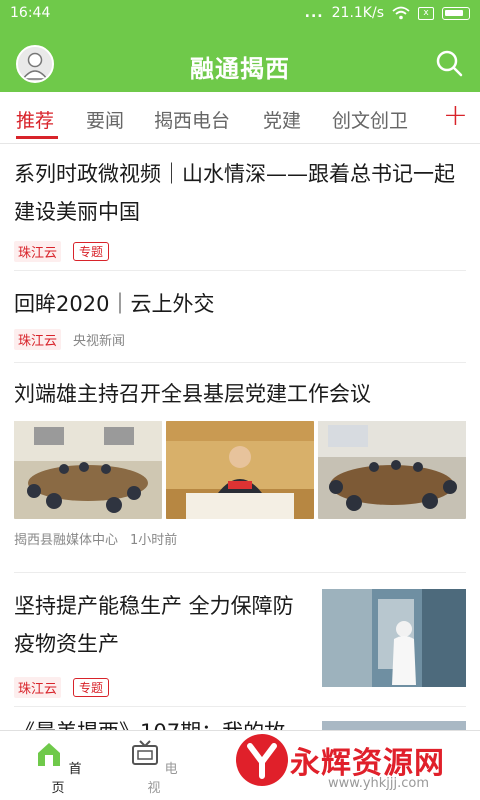  What do you see at coordinates (37, 137) in the screenshot?
I see `active-tab-indicator` at bounding box center [37, 137].